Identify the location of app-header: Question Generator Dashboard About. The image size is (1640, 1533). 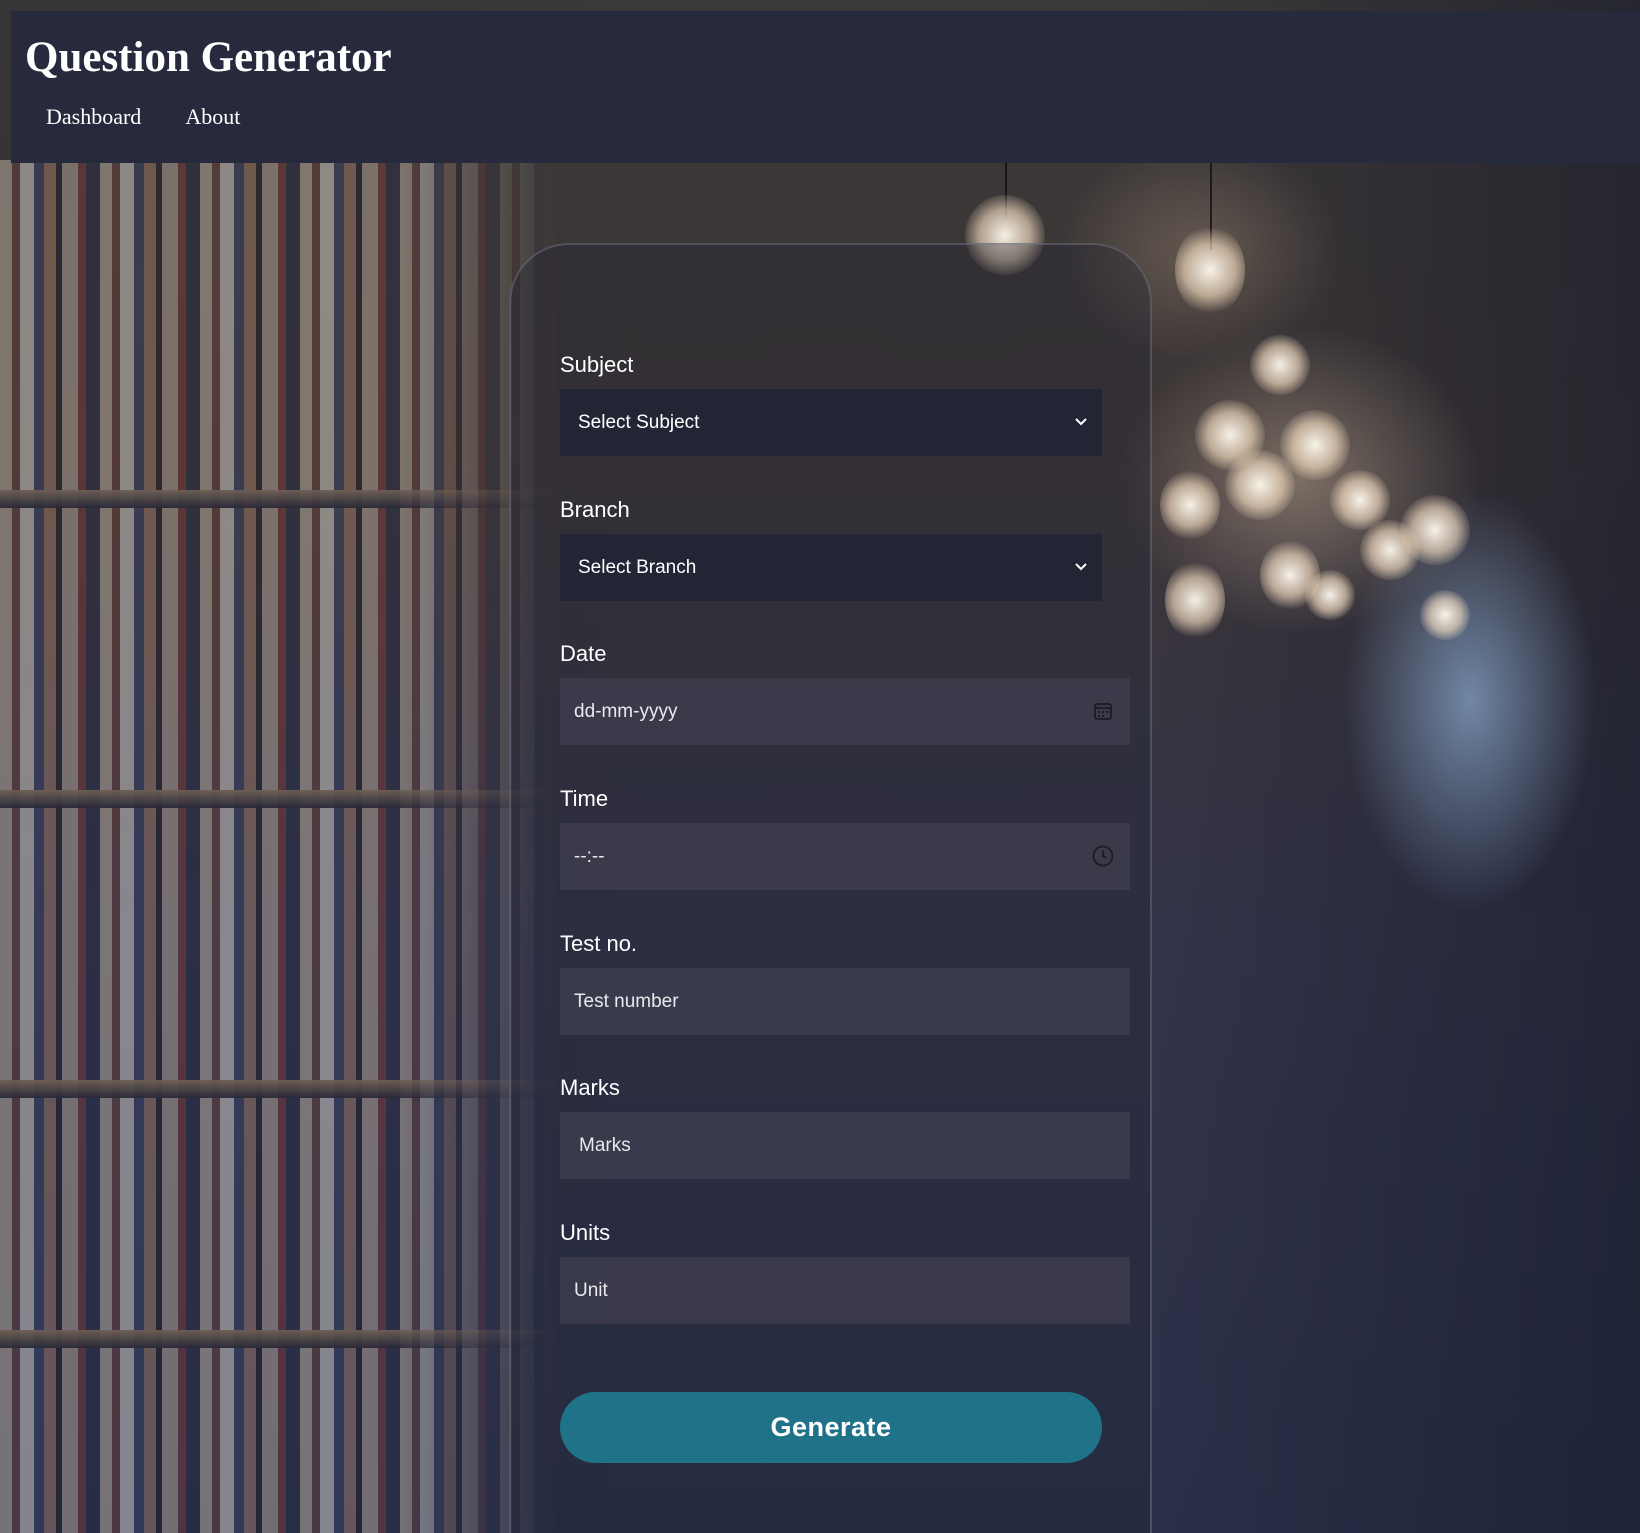
(825, 87).